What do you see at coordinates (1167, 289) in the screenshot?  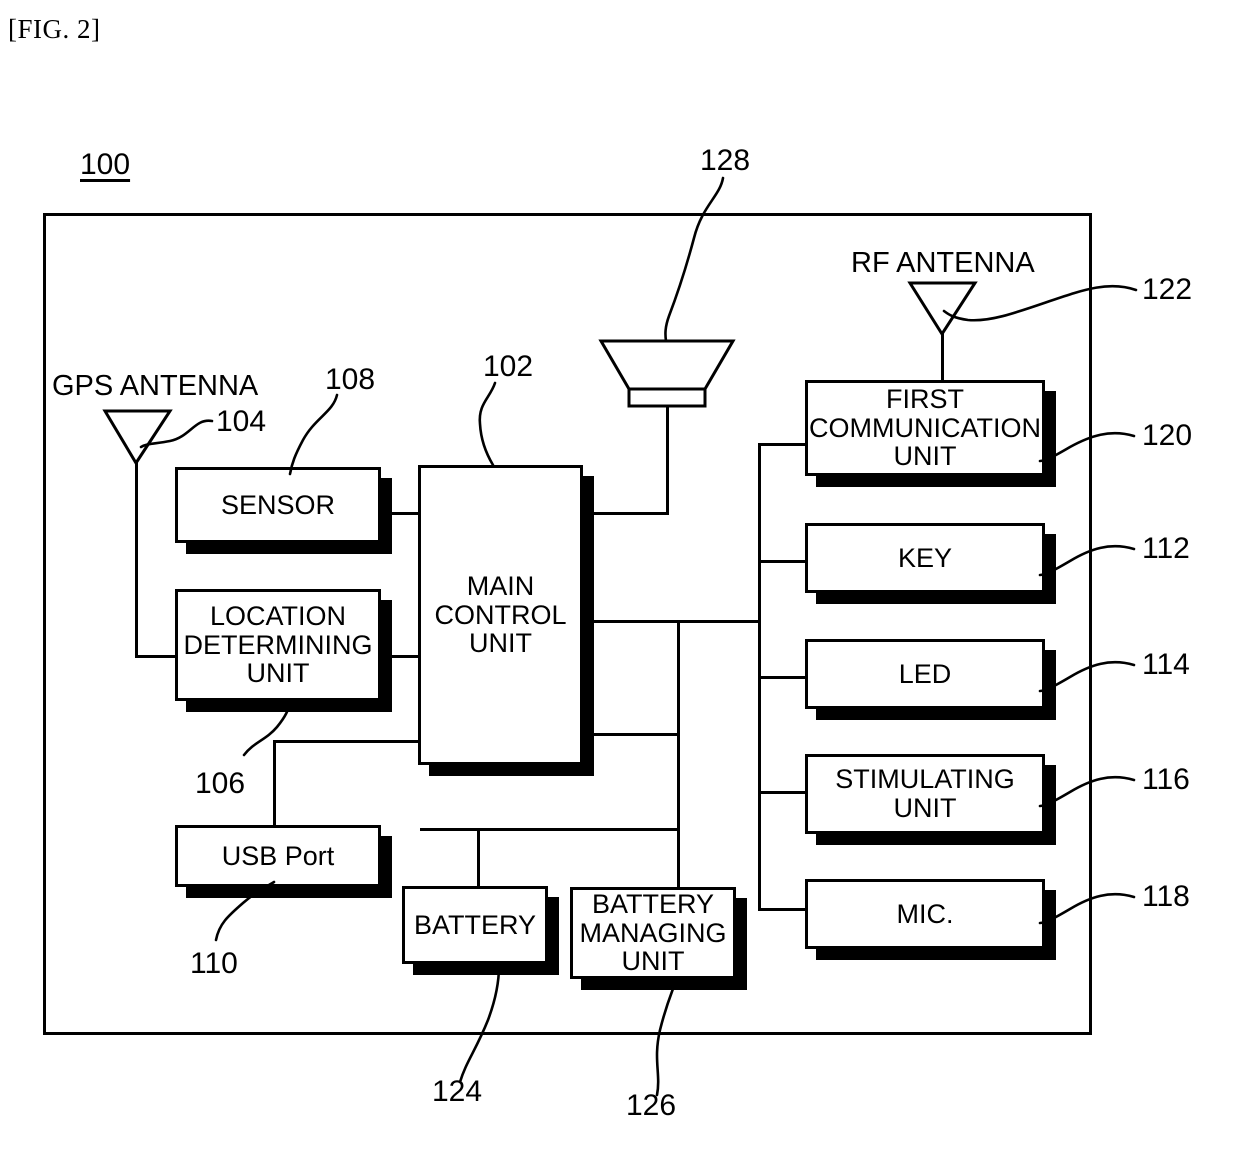 I see `ref-122-rf-antenna: 122` at bounding box center [1167, 289].